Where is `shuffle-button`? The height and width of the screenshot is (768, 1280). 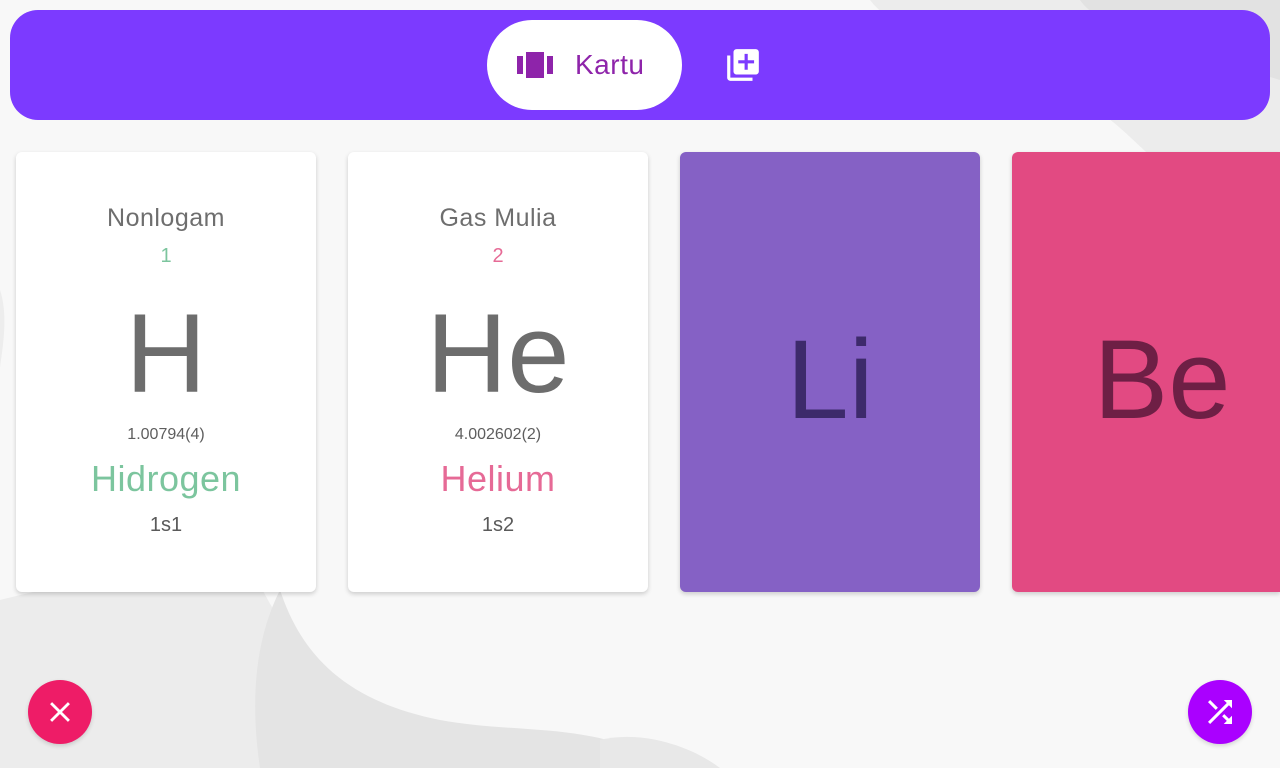 shuffle-button is located at coordinates (1220, 712).